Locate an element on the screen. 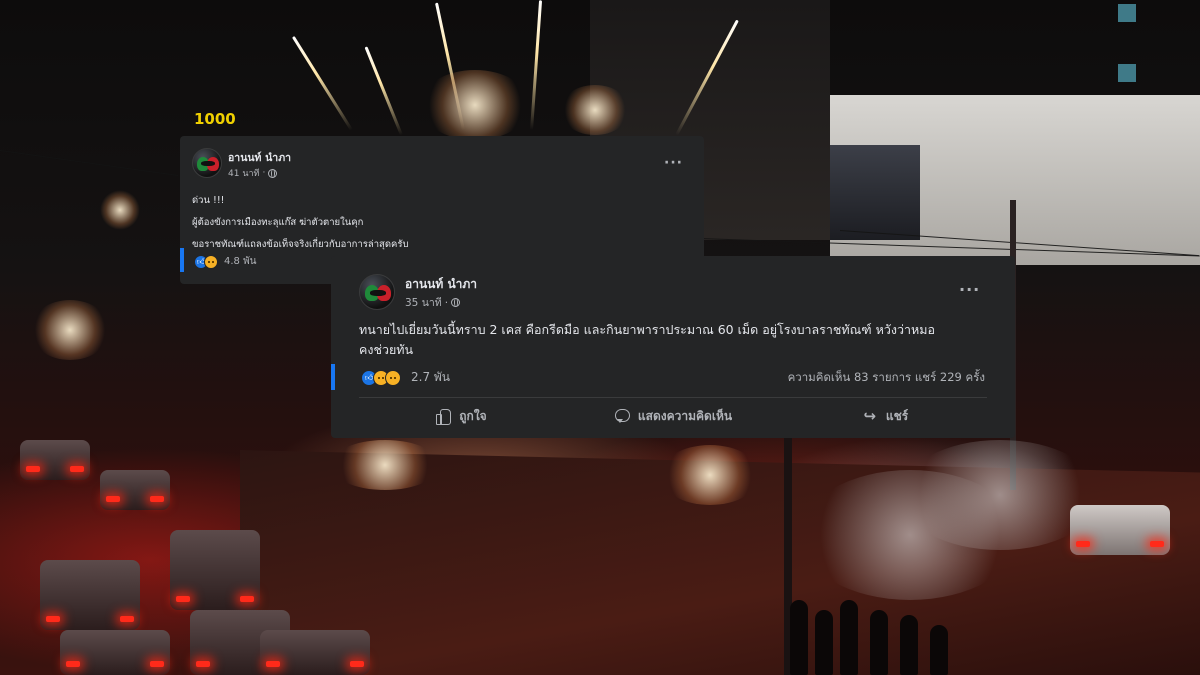 This screenshot has height=675, width=1200. post-time: 35 นาที · is located at coordinates (433, 302).